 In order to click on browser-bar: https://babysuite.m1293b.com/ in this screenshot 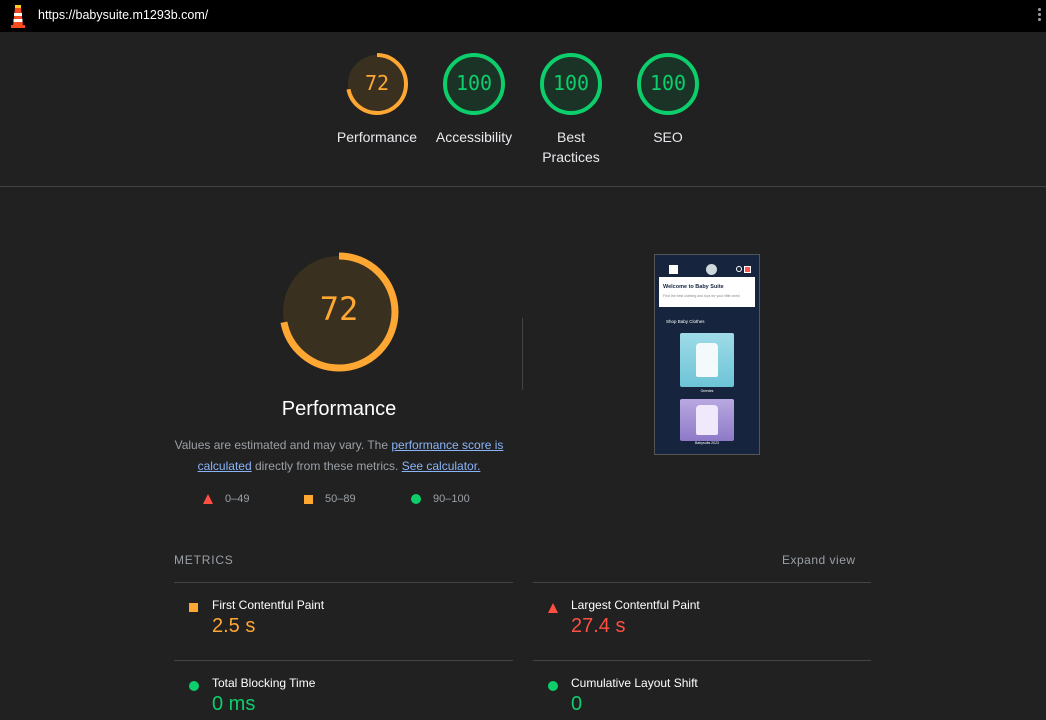, I will do `click(523, 16)`.